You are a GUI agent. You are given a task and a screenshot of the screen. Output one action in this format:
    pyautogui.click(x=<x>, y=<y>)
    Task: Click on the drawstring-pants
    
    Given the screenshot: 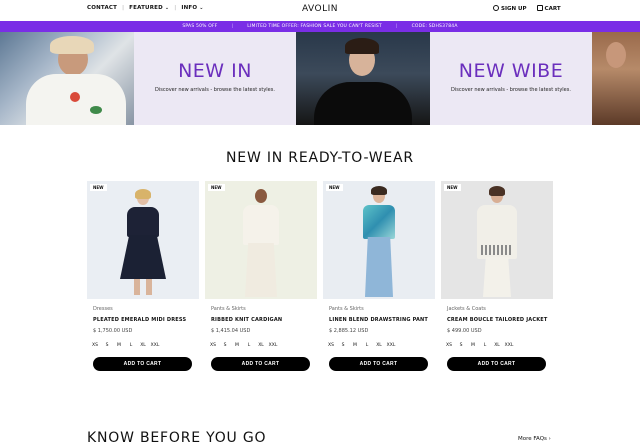 What is the action you would take?
    pyautogui.click(x=379, y=267)
    